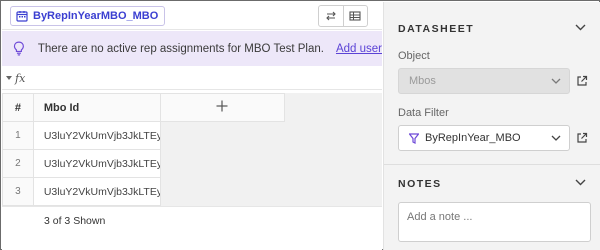  I want to click on swap-view-button, so click(331, 16).